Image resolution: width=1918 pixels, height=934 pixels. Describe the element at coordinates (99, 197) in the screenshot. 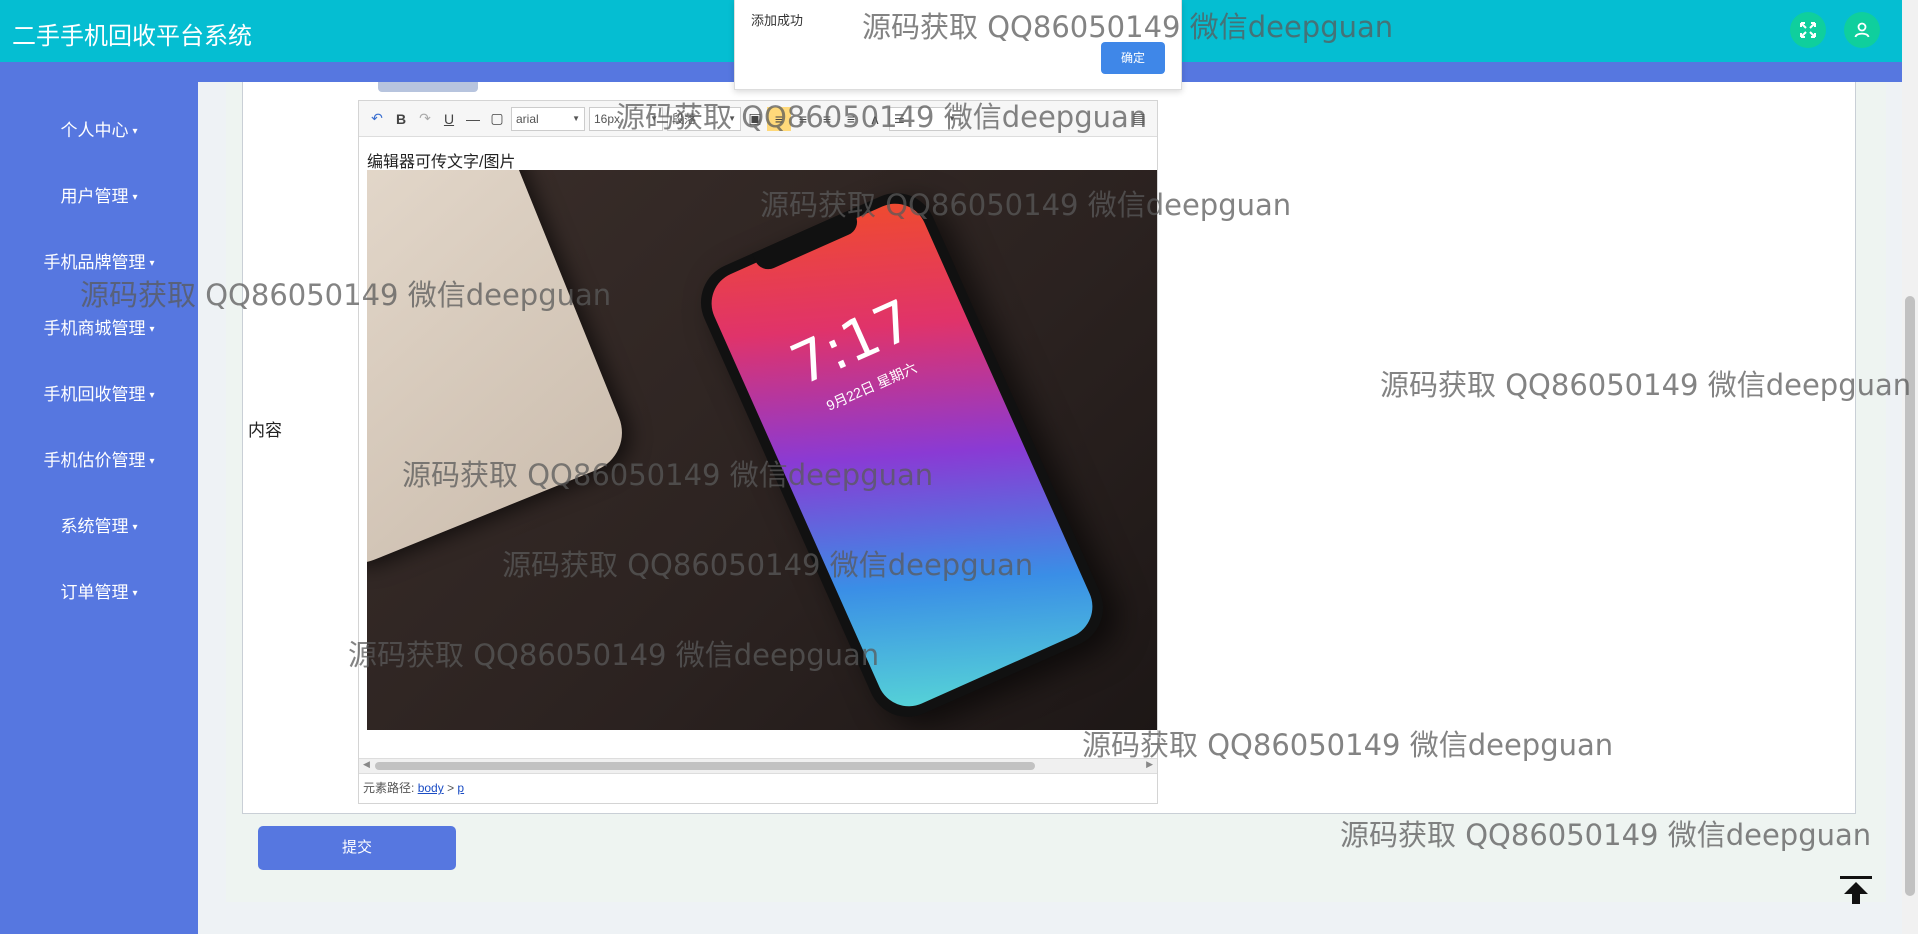

I see `sidebar-item-users: 用户管理 ▾` at that location.